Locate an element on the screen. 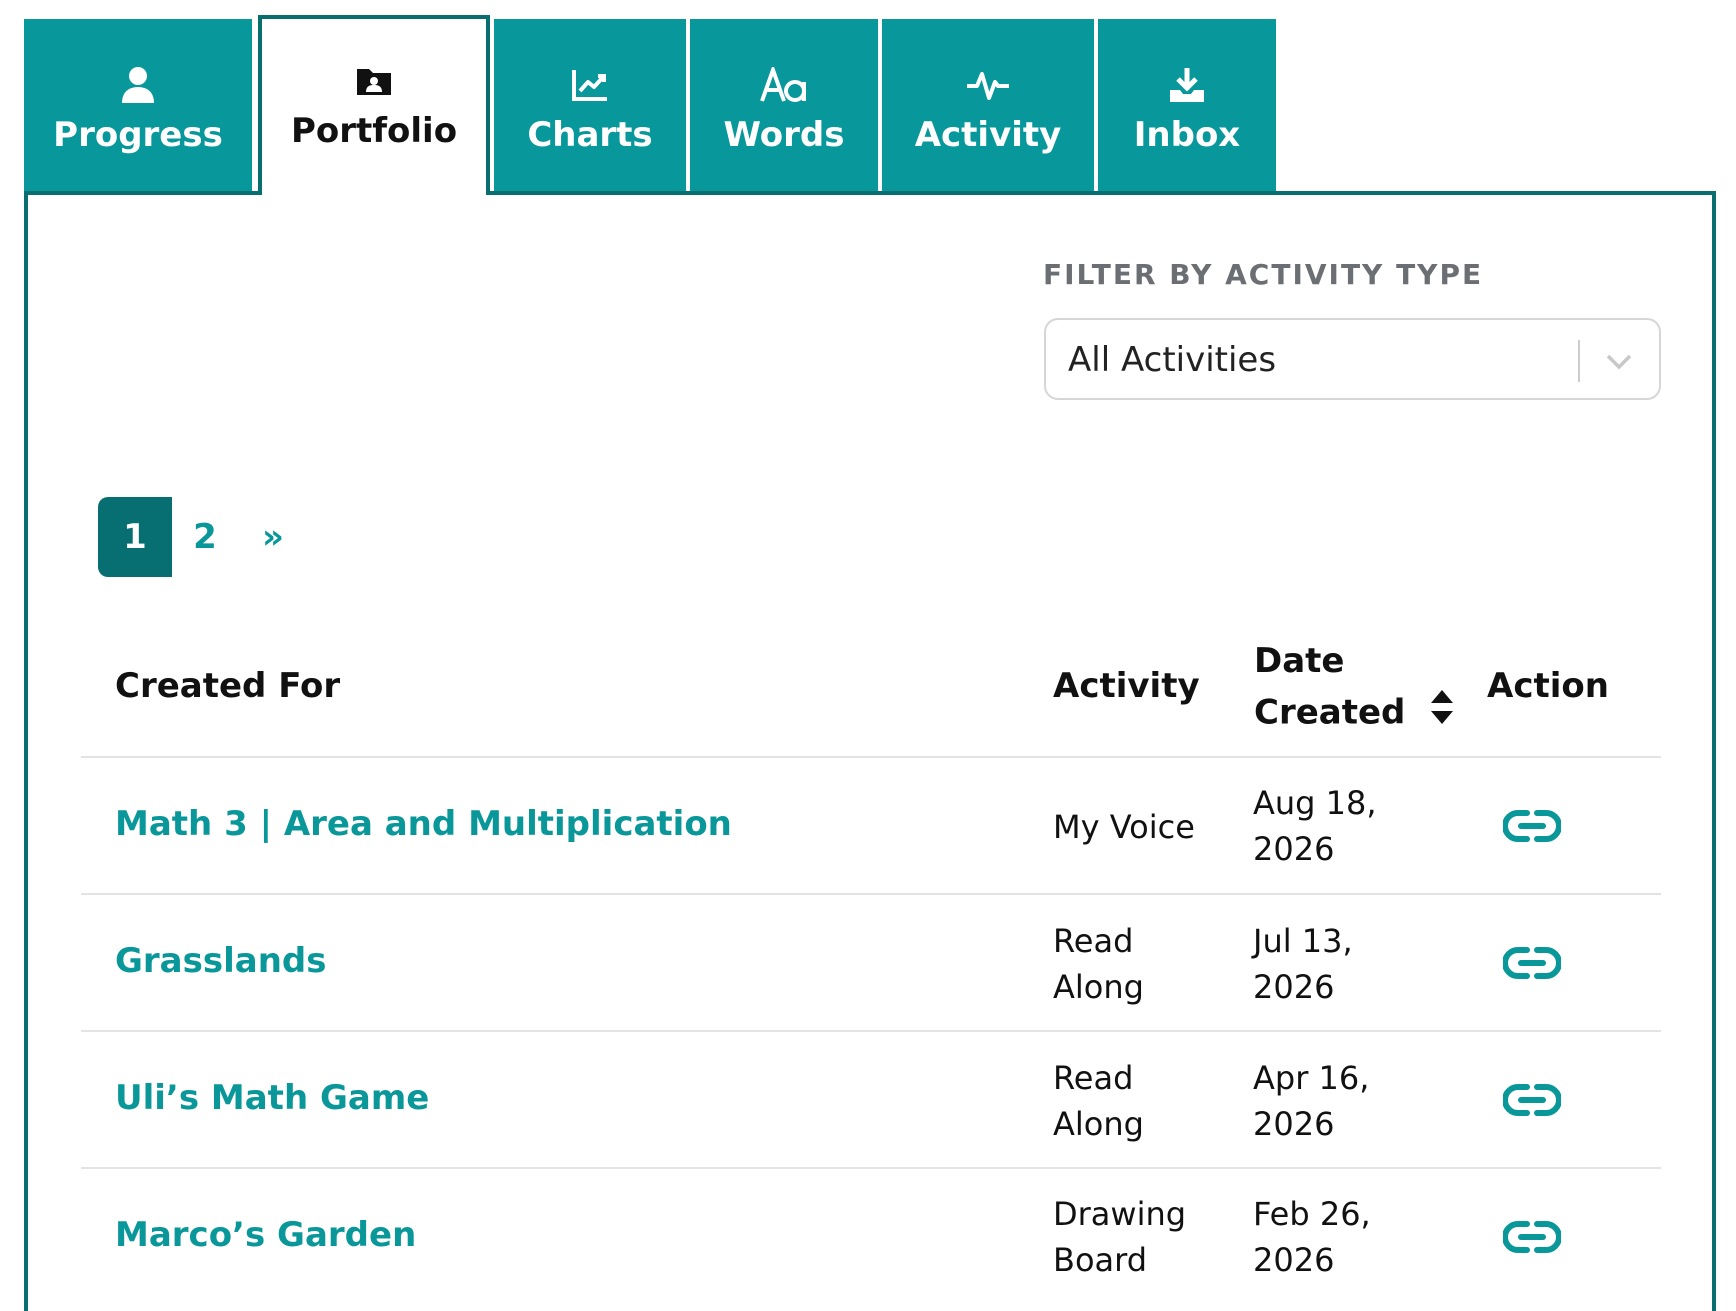  header-date-line2-wrap: Created is located at coordinates (1354, 714).